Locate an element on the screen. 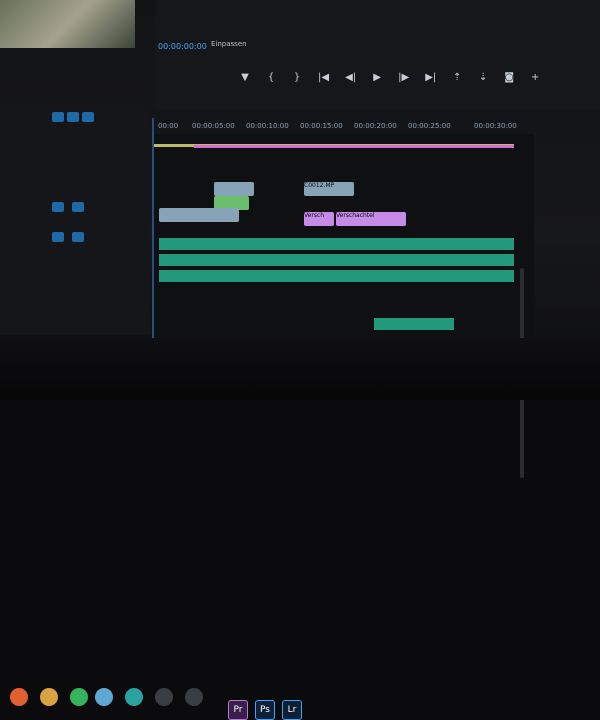 The image size is (600, 720). button-editor-icon: + is located at coordinates (535, 77).